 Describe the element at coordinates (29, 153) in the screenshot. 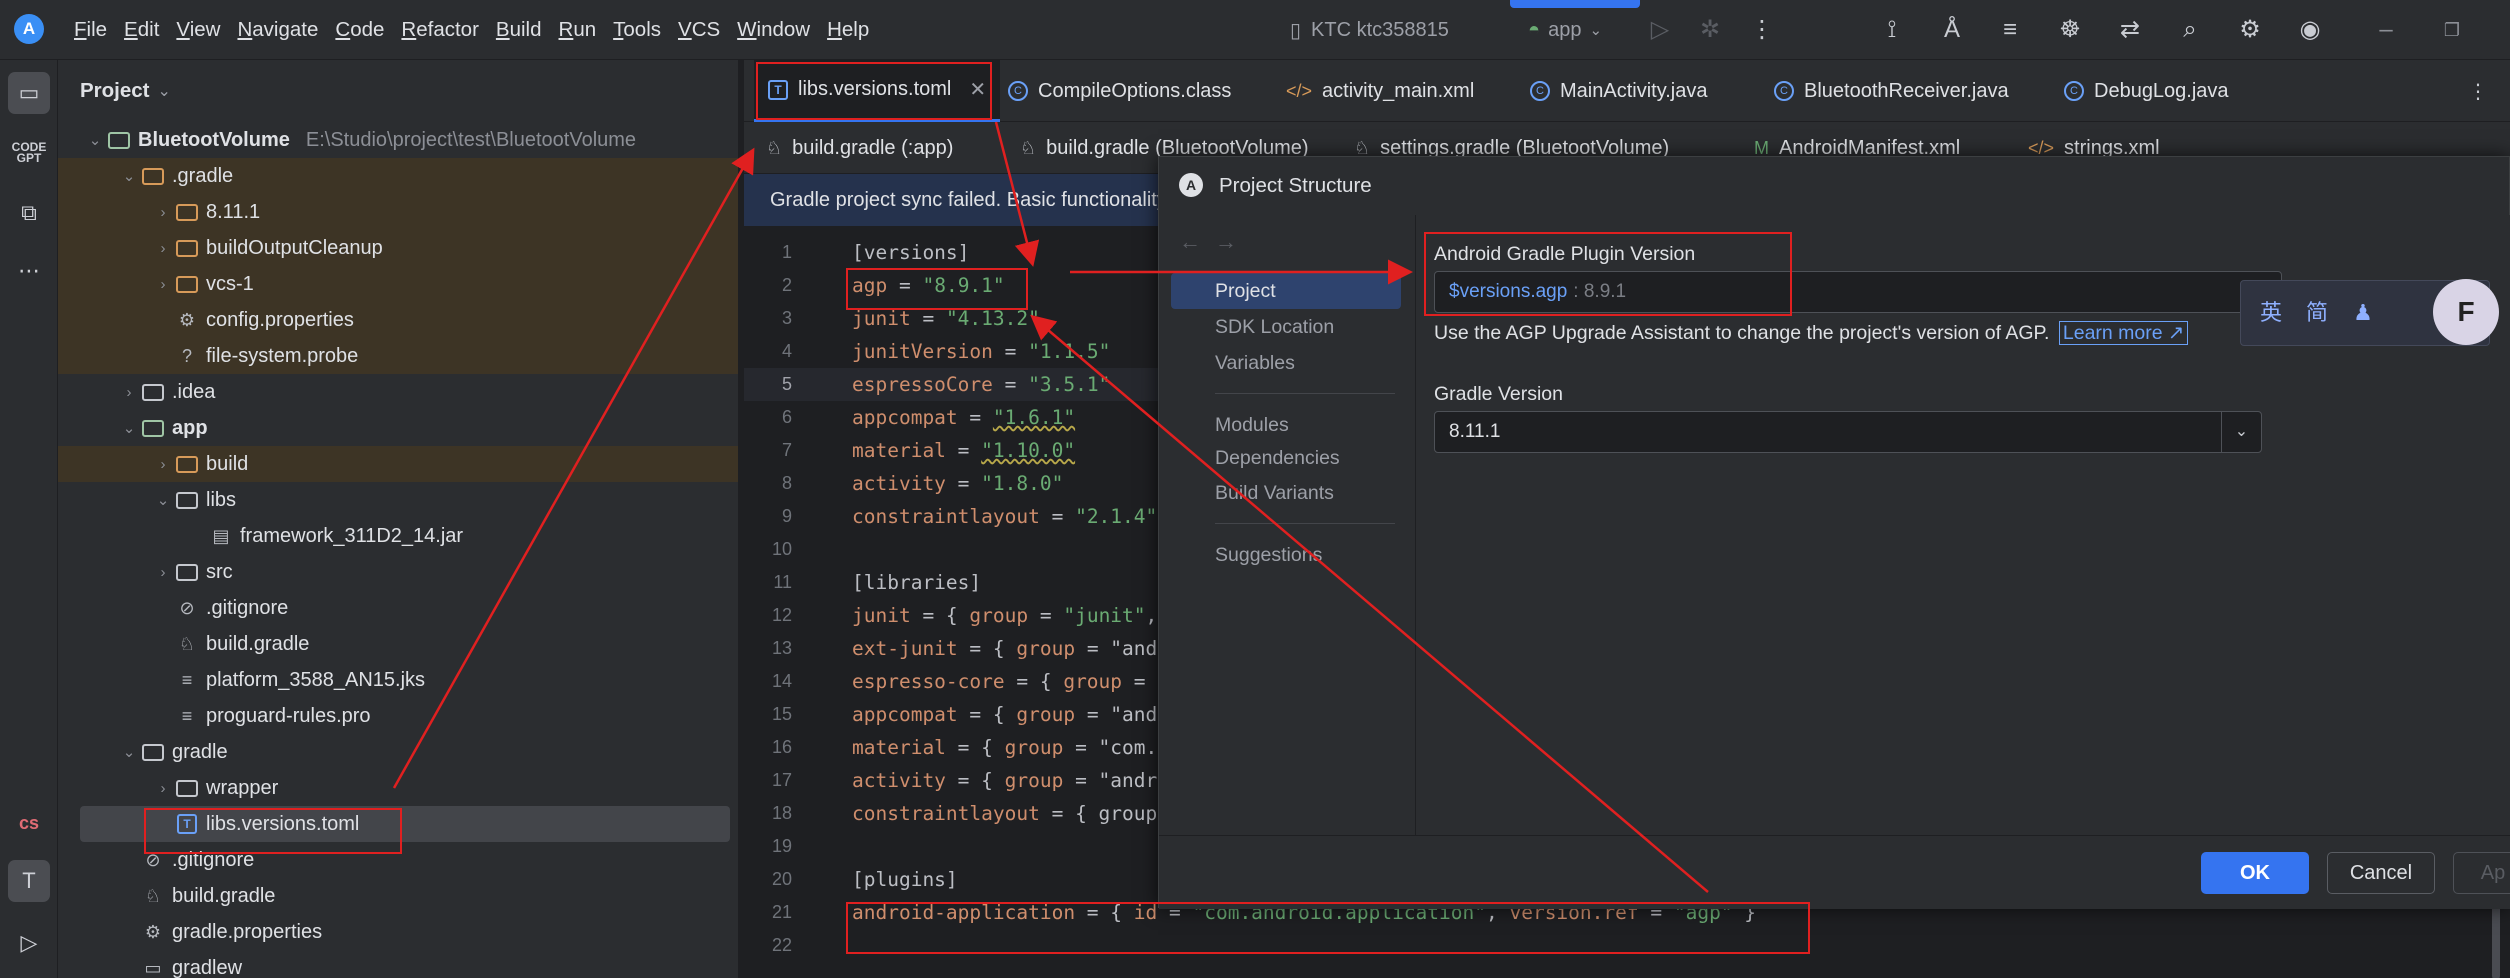

I see `codegpt-icon: CODE GPT` at that location.